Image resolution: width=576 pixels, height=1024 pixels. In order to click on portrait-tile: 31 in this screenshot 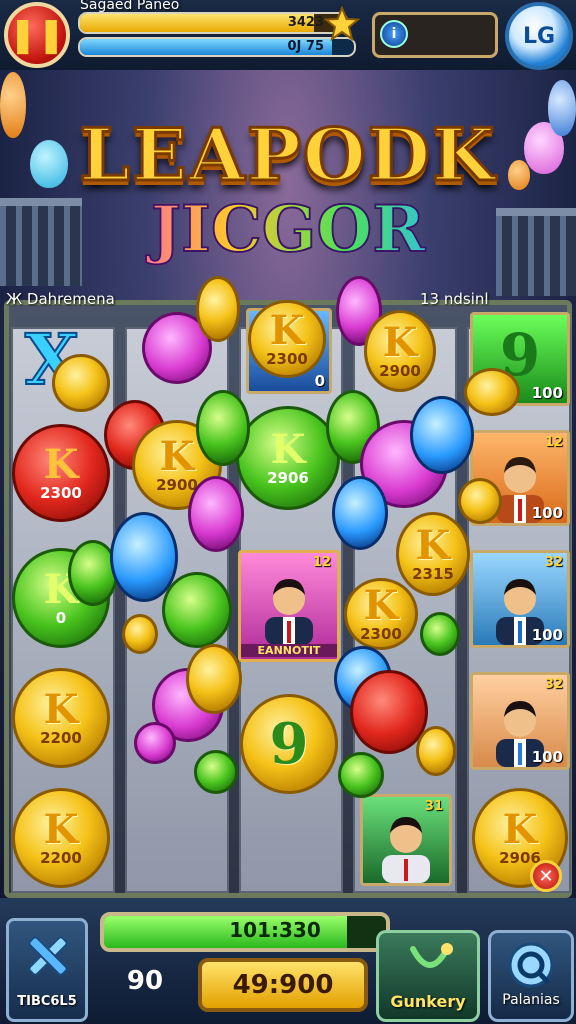, I will do `click(406, 840)`.